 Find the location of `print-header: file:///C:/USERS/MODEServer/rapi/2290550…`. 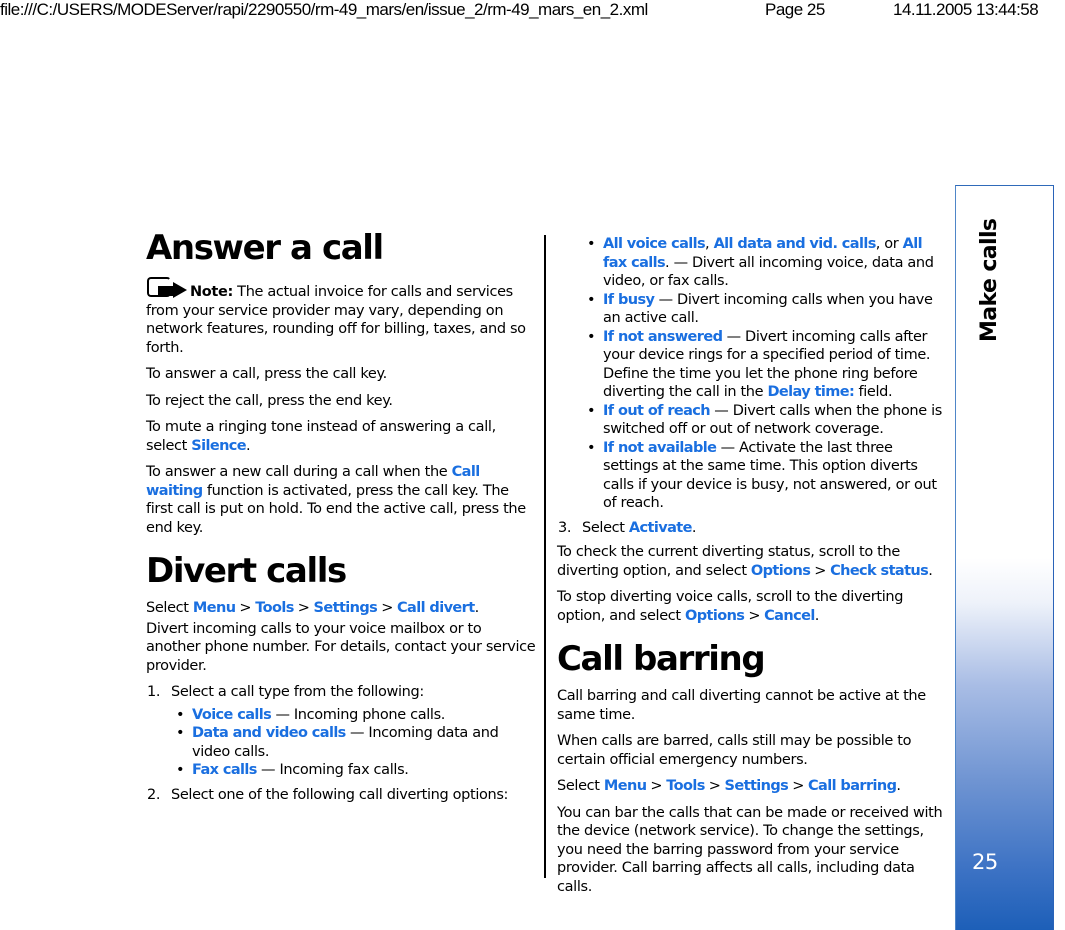

print-header: file:///C:/USERS/MODEServer/rapi/2290550… is located at coordinates (532, 12).